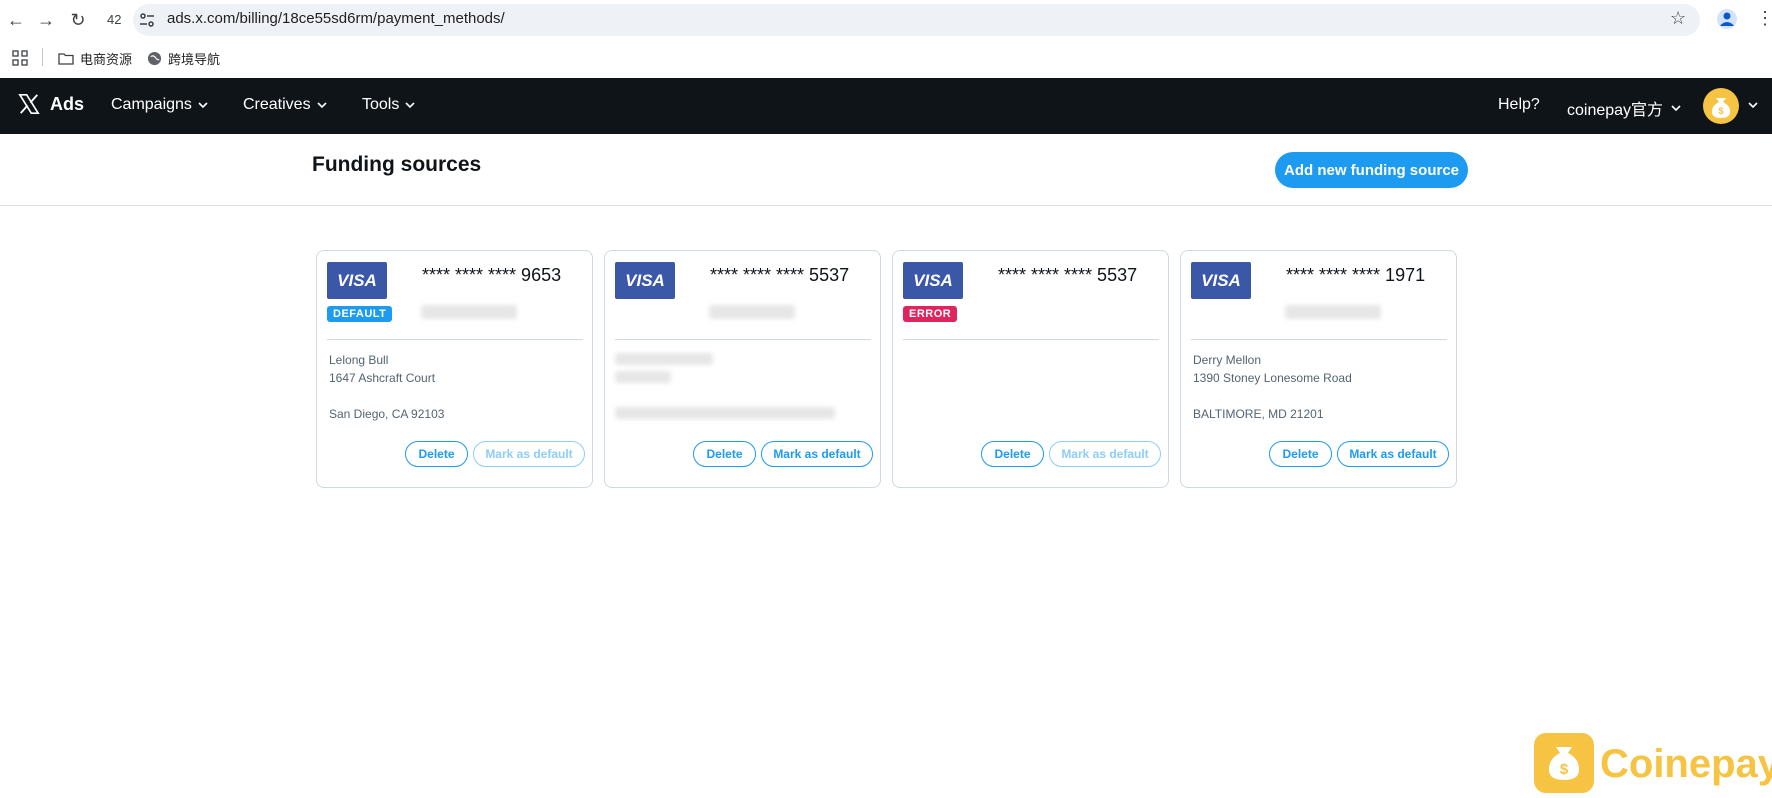  What do you see at coordinates (1678, 18) in the screenshot?
I see `bookmark-star-icon: ☆` at bounding box center [1678, 18].